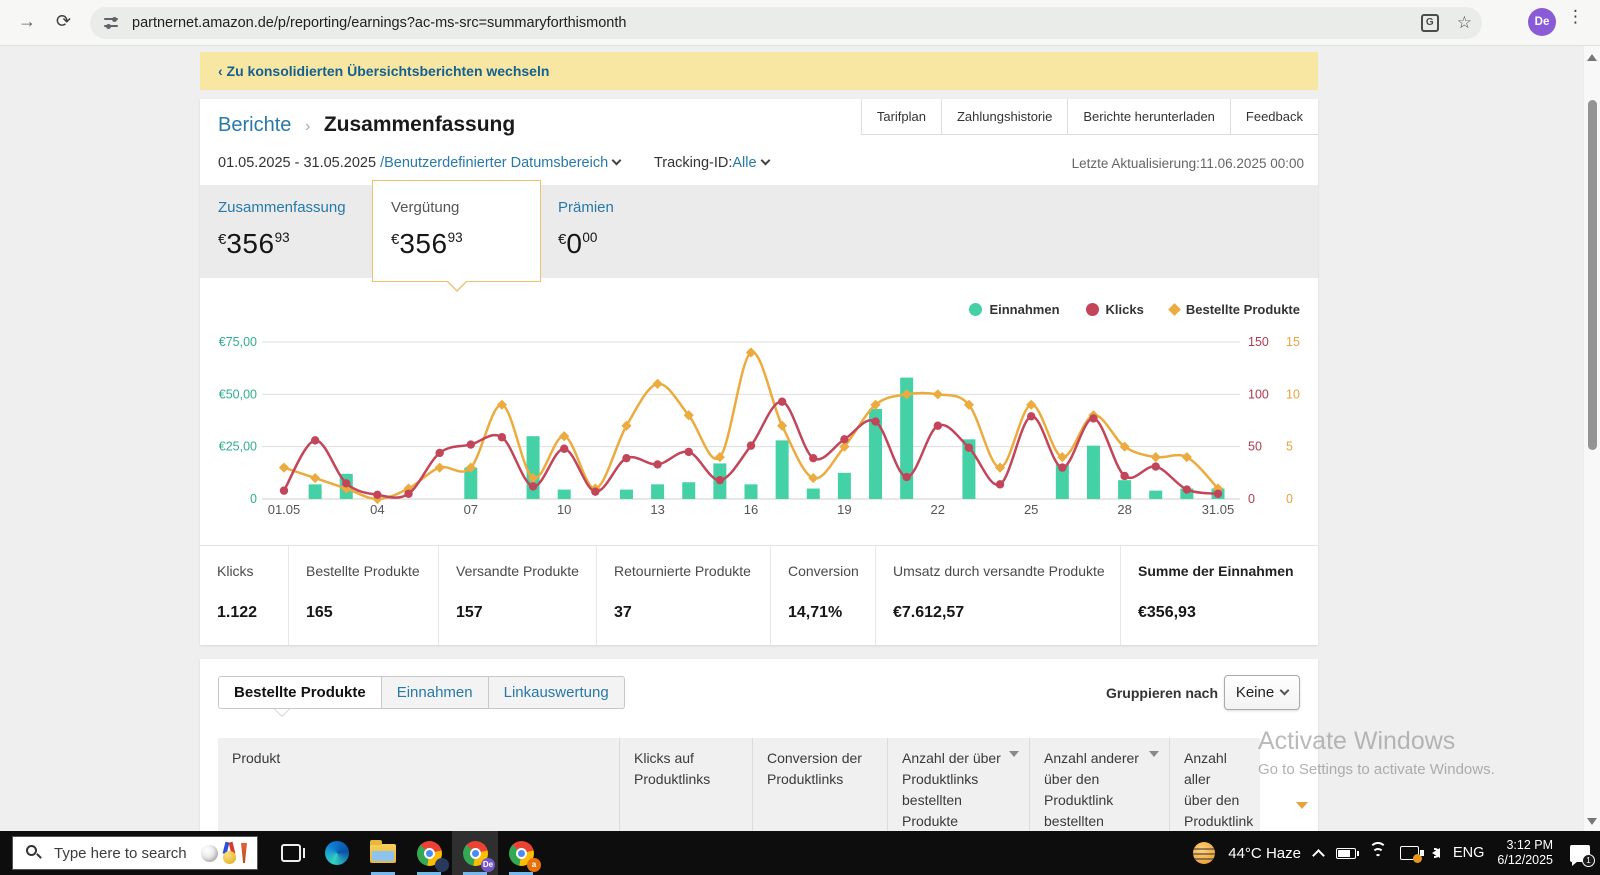  What do you see at coordinates (300, 692) in the screenshot?
I see `tab-bestellte-produkte: Bestellte Produkte` at bounding box center [300, 692].